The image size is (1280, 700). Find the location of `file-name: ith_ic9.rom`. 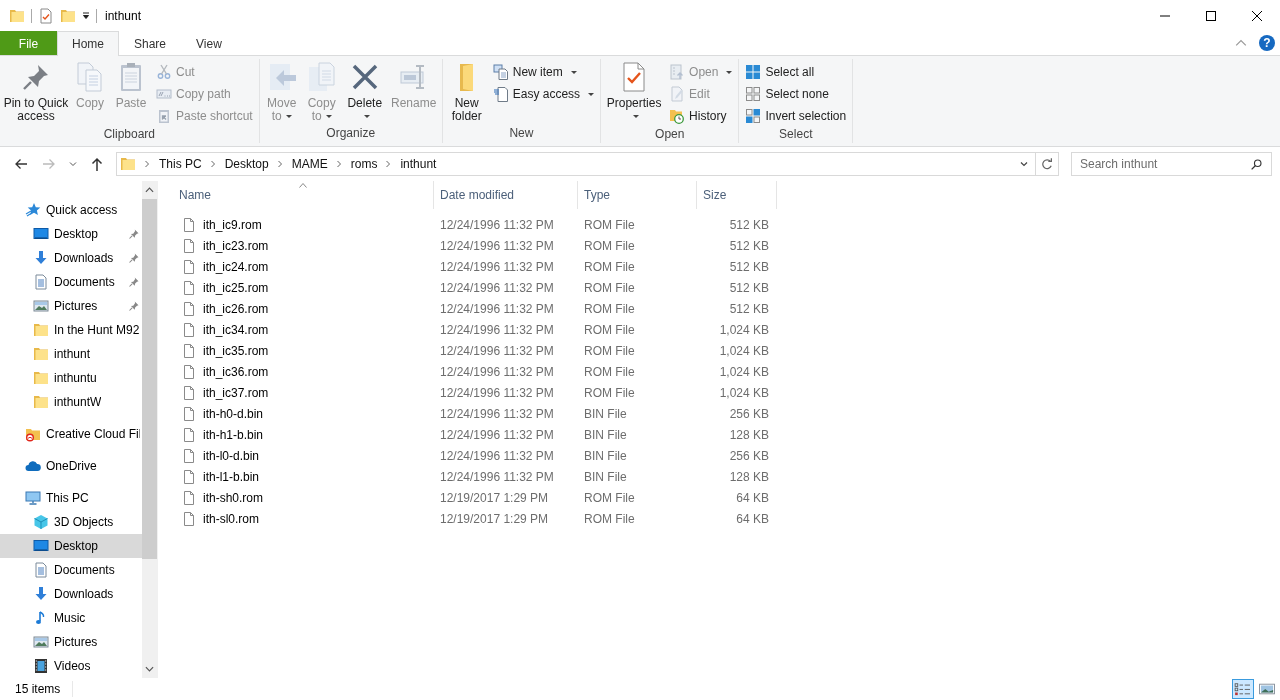

file-name: ith_ic9.rom is located at coordinates (232, 224).